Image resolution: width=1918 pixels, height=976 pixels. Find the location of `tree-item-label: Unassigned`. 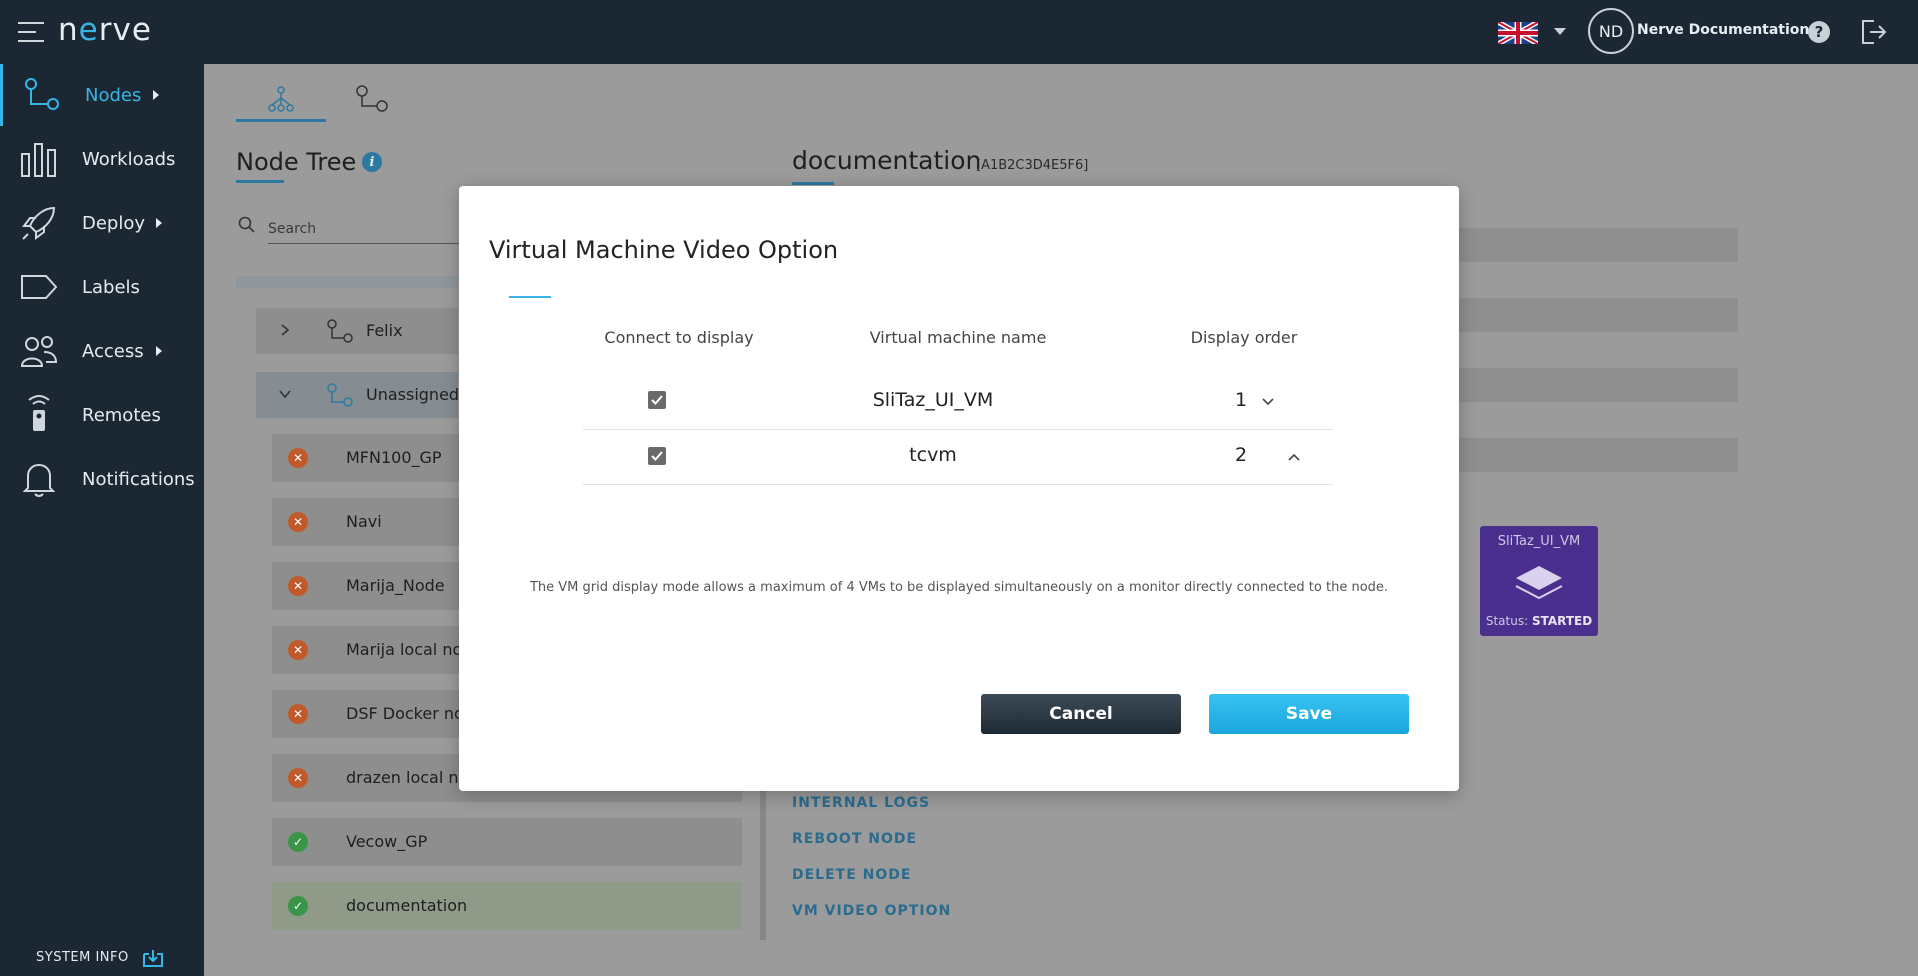

tree-item-label: Unassigned is located at coordinates (413, 394).